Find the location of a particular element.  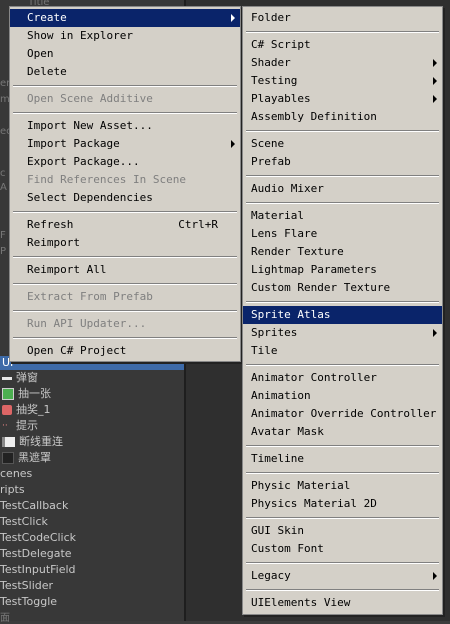

menu-item-lightmap-parameters: Lightmap Parameters is located at coordinates (342, 270).